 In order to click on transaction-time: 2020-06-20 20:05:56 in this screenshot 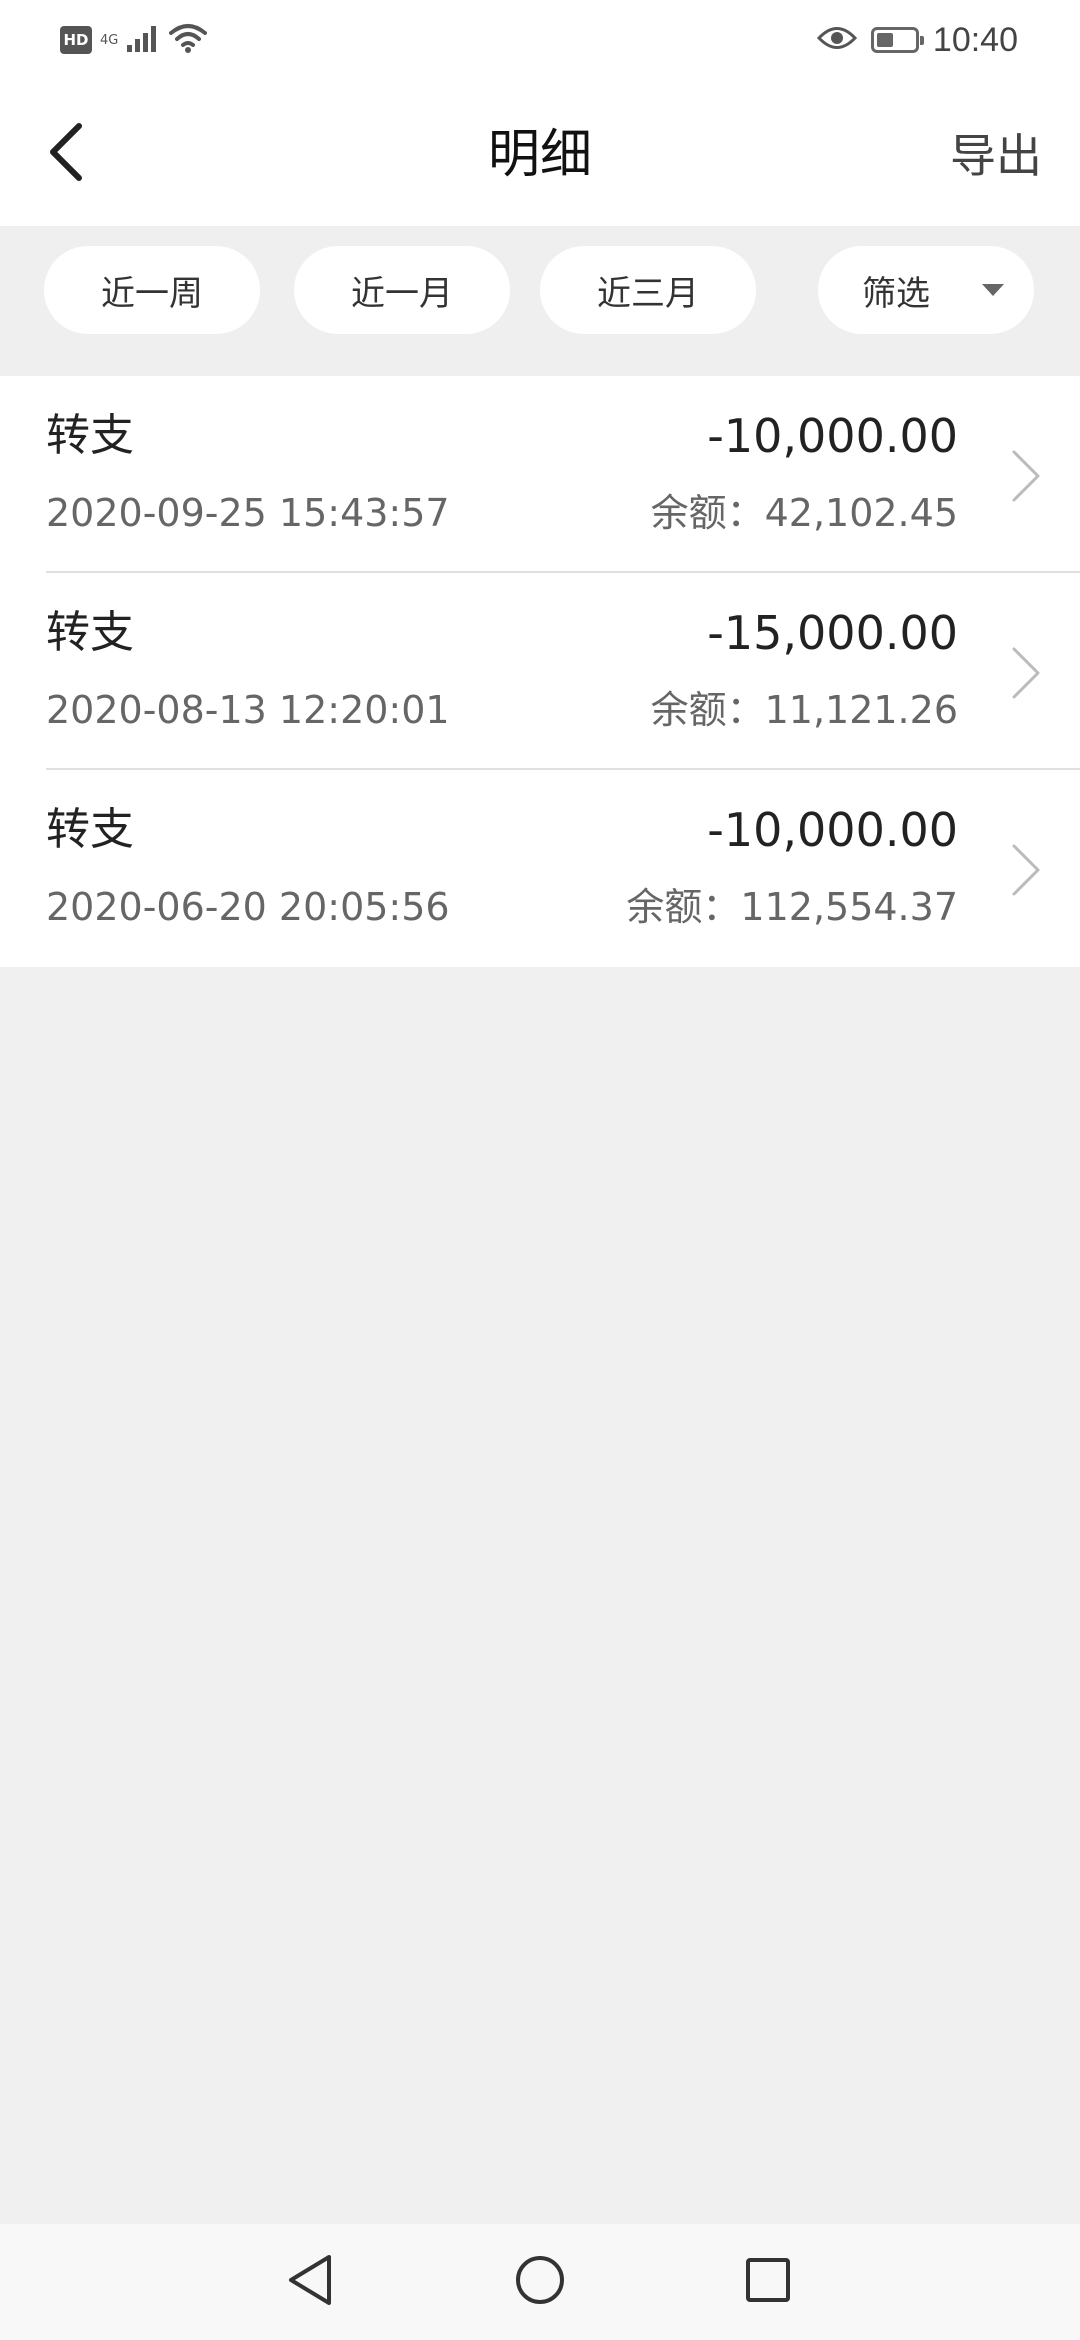, I will do `click(248, 907)`.